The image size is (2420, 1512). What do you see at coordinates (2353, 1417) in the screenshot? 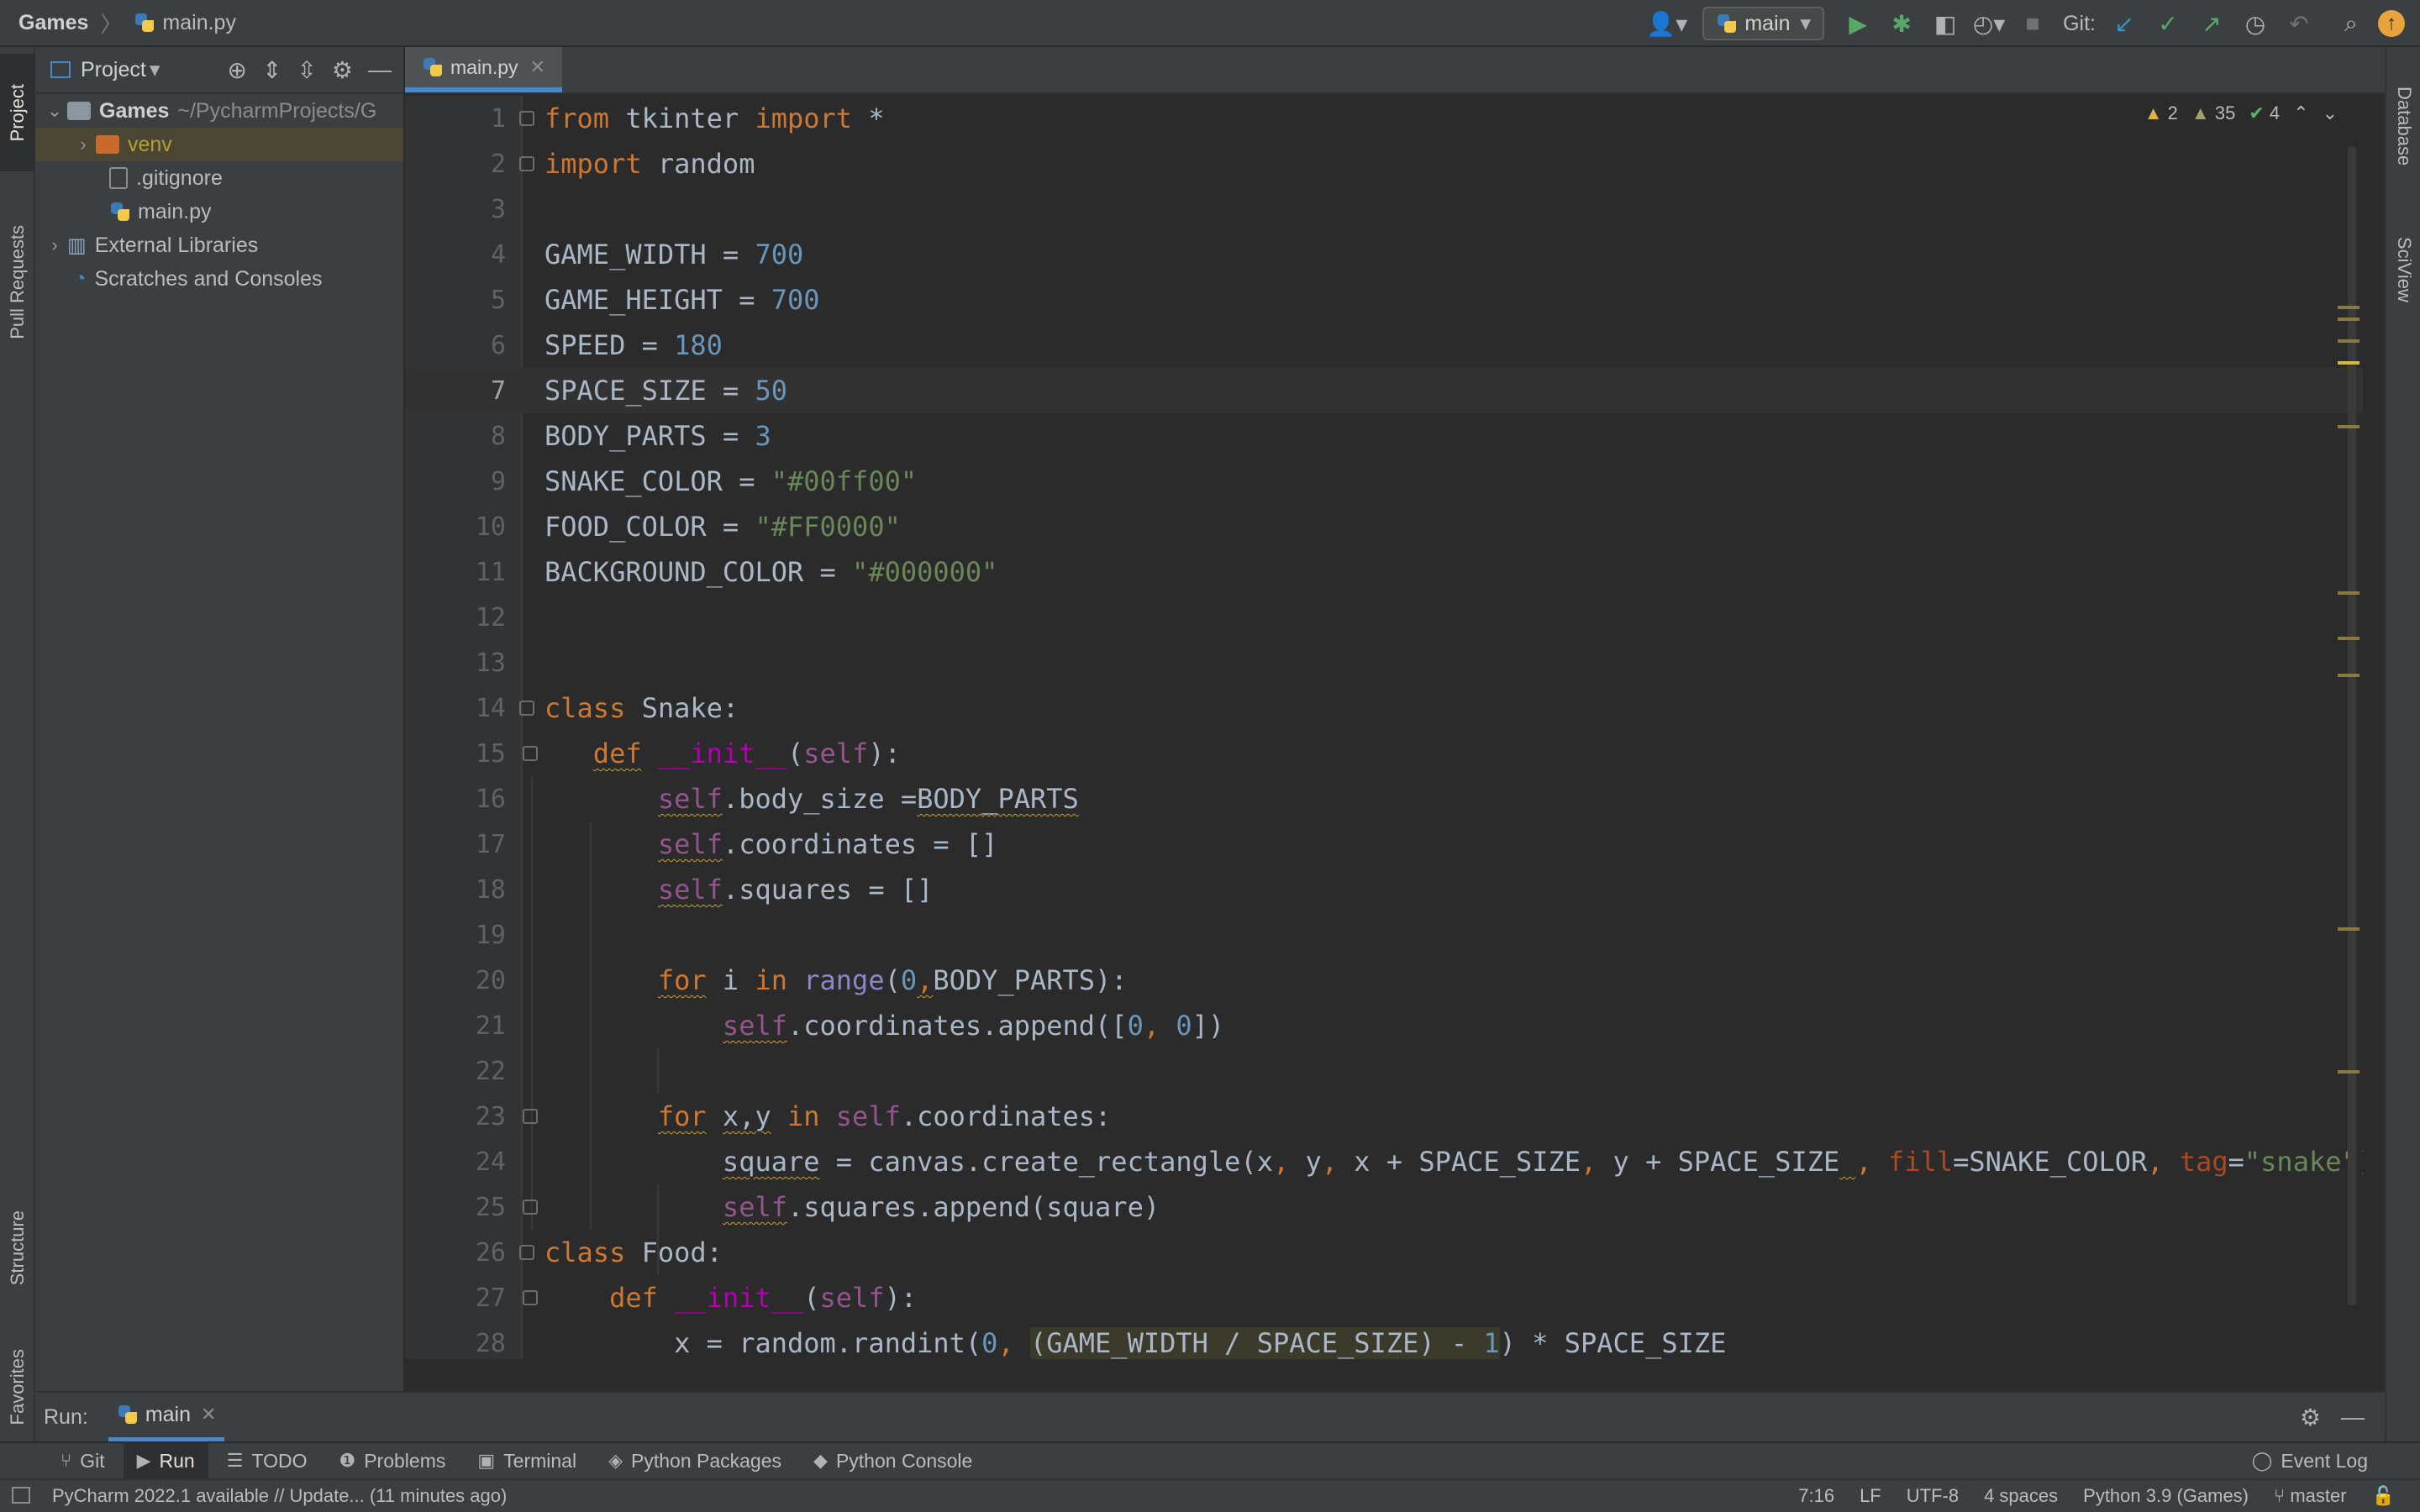
I see `hide-icon: —` at bounding box center [2353, 1417].